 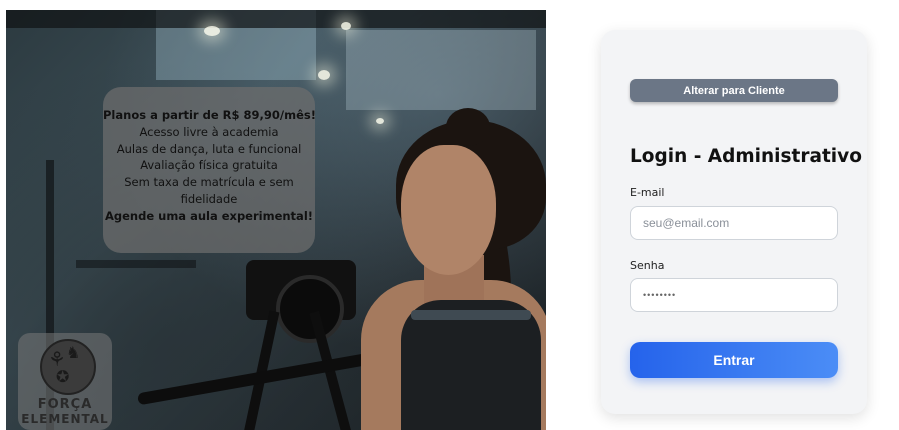 I want to click on logo-word-elemental: ELEMENTAL, so click(x=65, y=419).